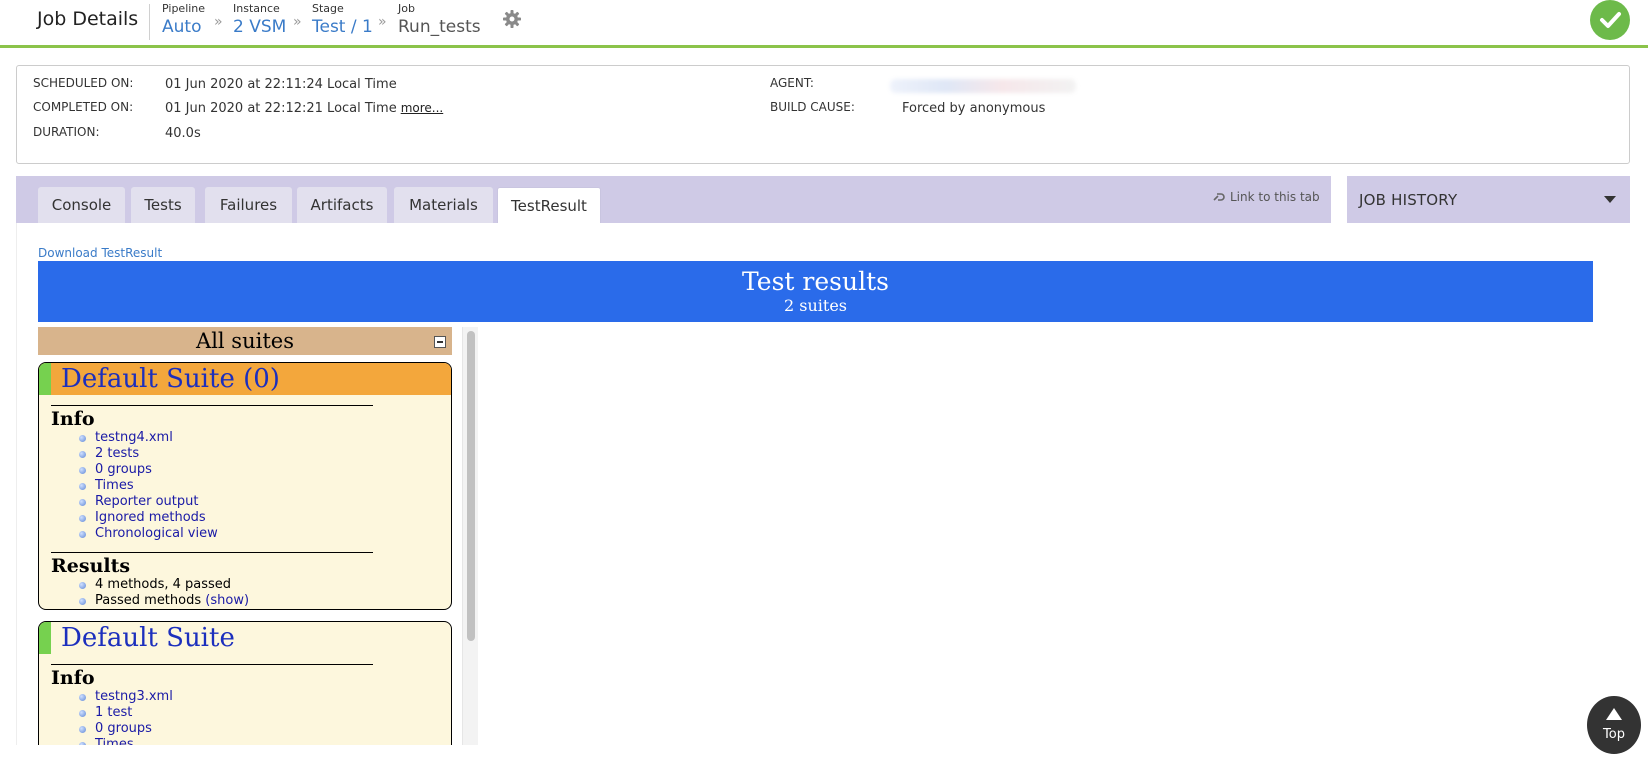  I want to click on breadcrumb-stage: Stage Test / 1, so click(342, 20).